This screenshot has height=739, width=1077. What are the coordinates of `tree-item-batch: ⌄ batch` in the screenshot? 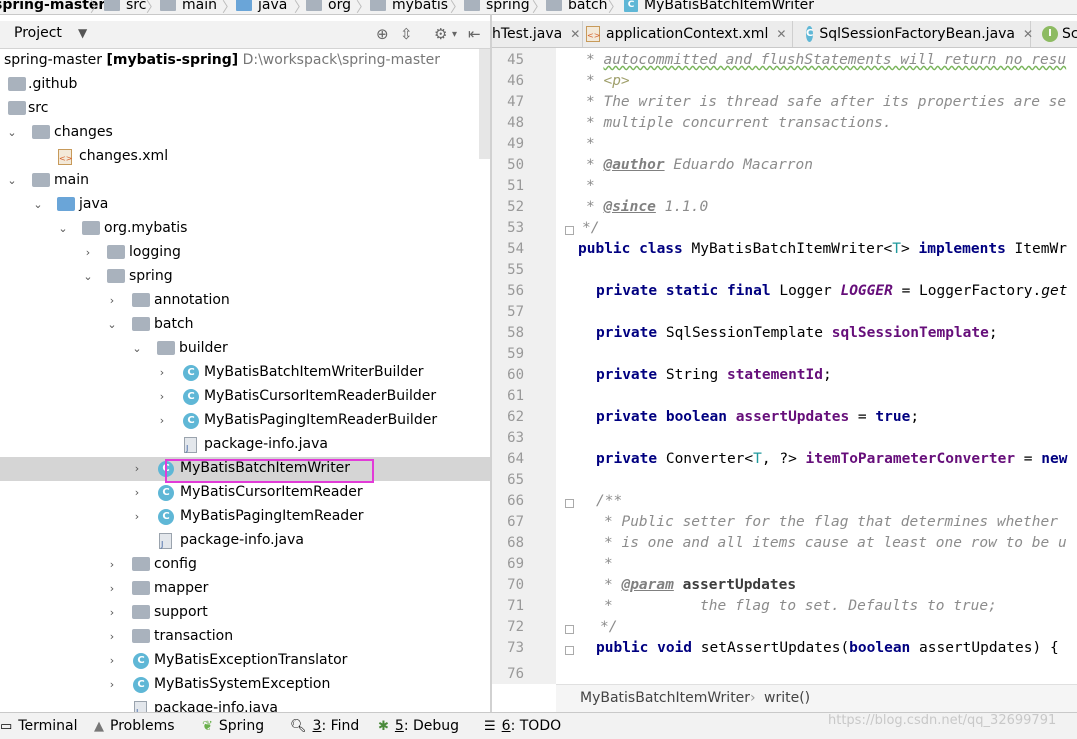 It's located at (245, 325).